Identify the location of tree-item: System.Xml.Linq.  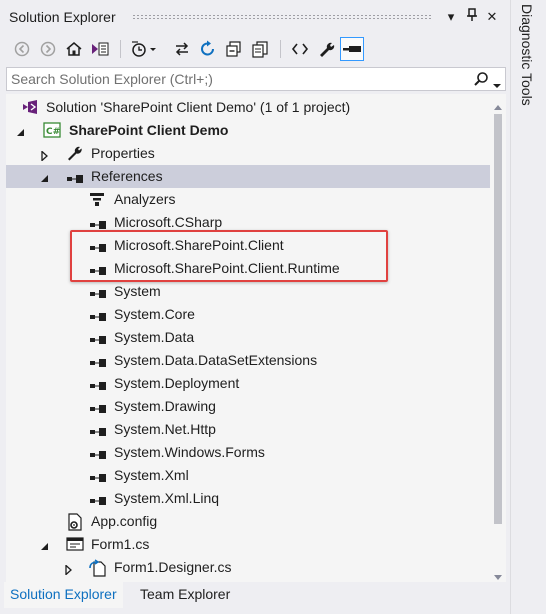
(248, 498).